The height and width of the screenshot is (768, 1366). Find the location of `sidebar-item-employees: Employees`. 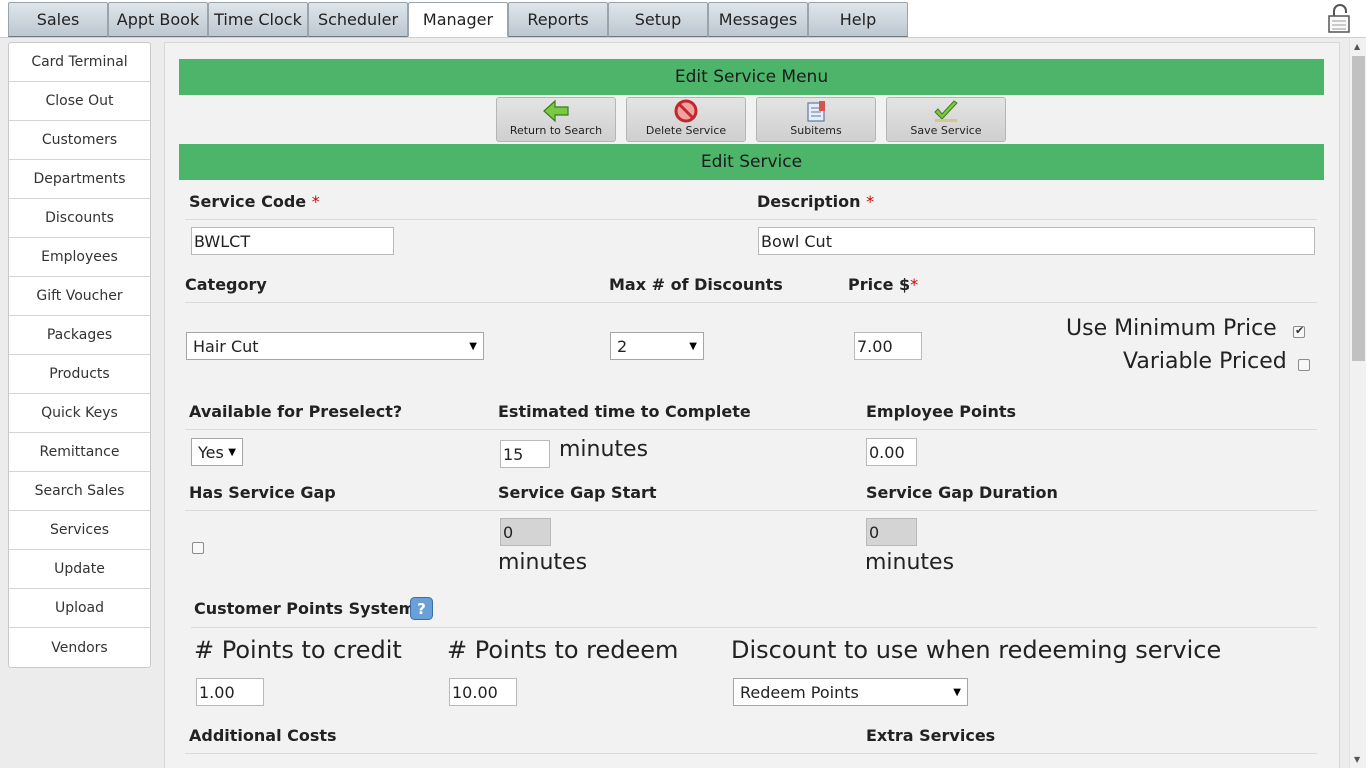

sidebar-item-employees: Employees is located at coordinates (79, 257).